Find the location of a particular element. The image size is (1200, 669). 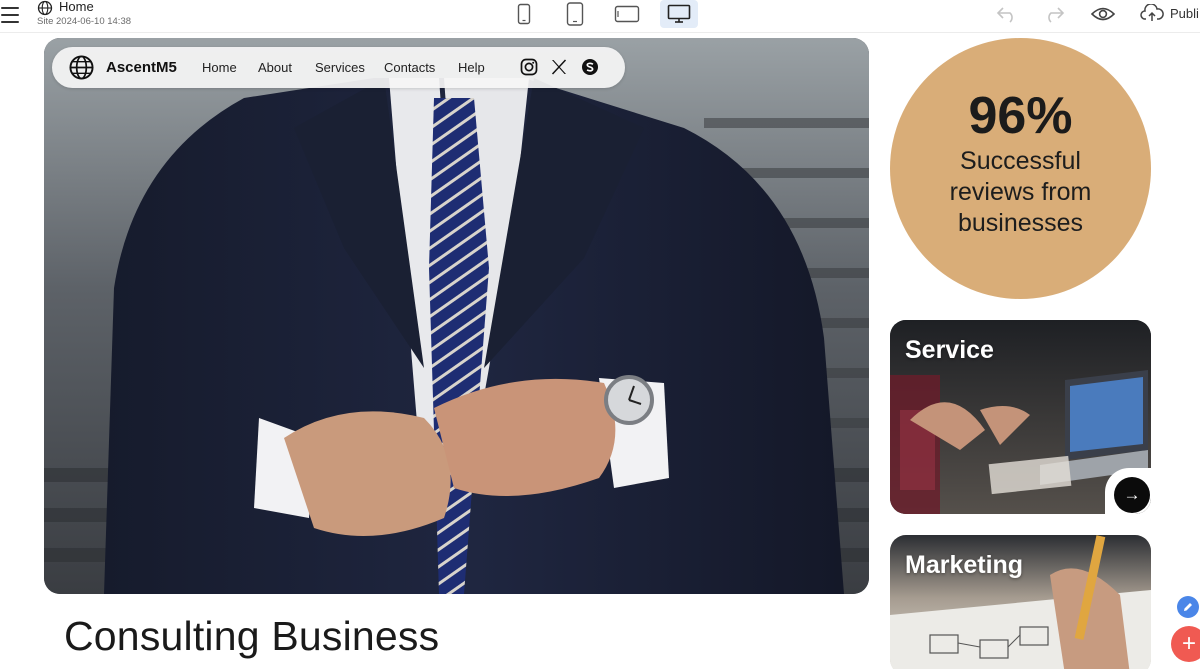

stat-badge: 96% Successful reviews from businesses is located at coordinates (1020, 168).